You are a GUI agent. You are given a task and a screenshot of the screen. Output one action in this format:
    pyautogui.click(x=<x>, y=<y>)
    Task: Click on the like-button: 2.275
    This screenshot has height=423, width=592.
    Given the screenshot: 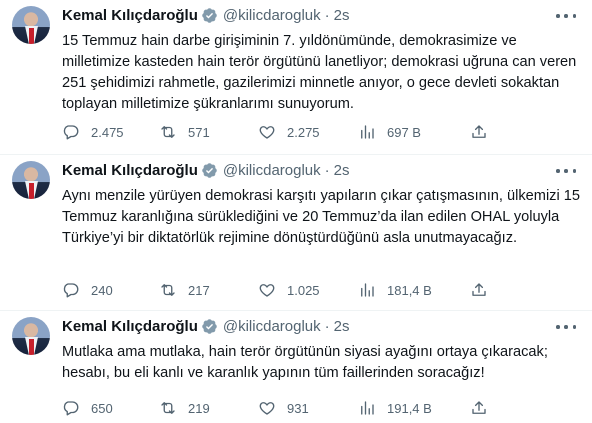 What is the action you would take?
    pyautogui.click(x=289, y=132)
    